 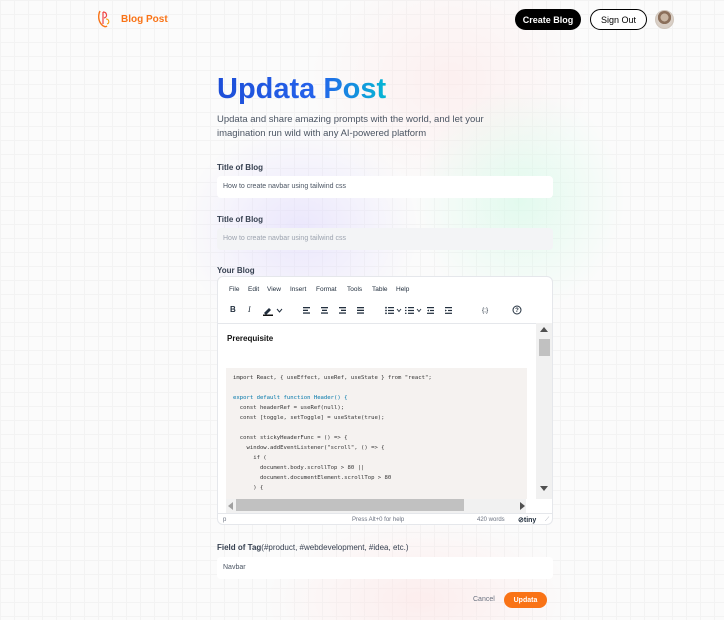 I want to click on bold-icon: B, so click(x=233, y=309).